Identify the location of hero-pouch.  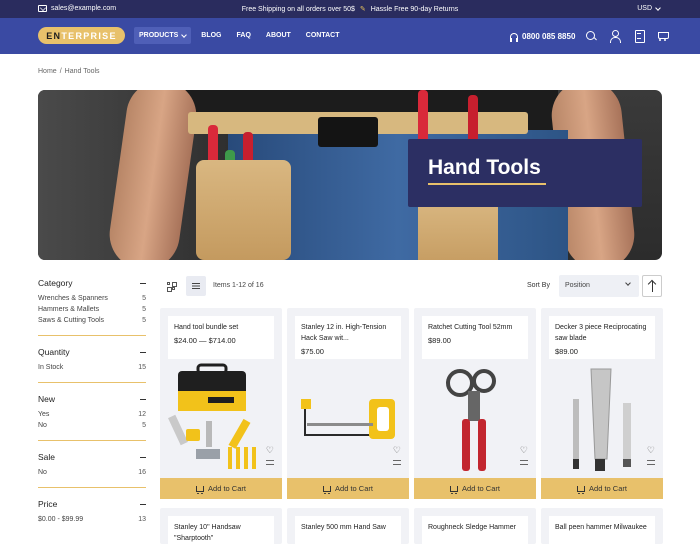
(243, 210).